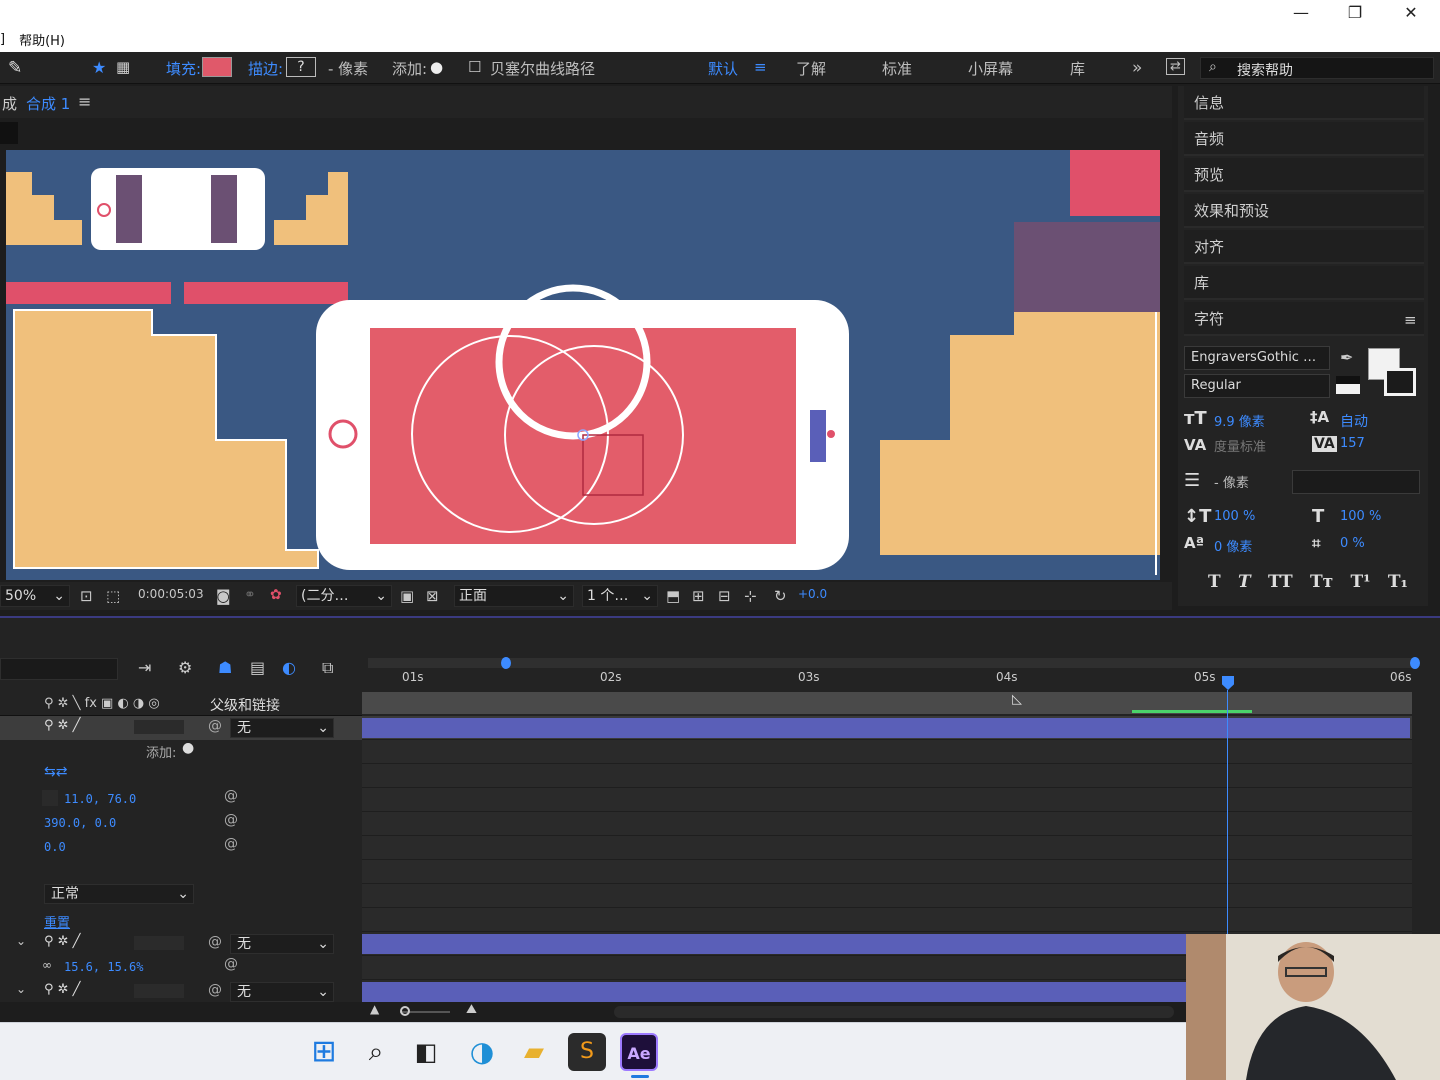 This screenshot has width=1440, height=1080. Describe the element at coordinates (811, 68) in the screenshot. I see `workspace-learn: 了解` at that location.